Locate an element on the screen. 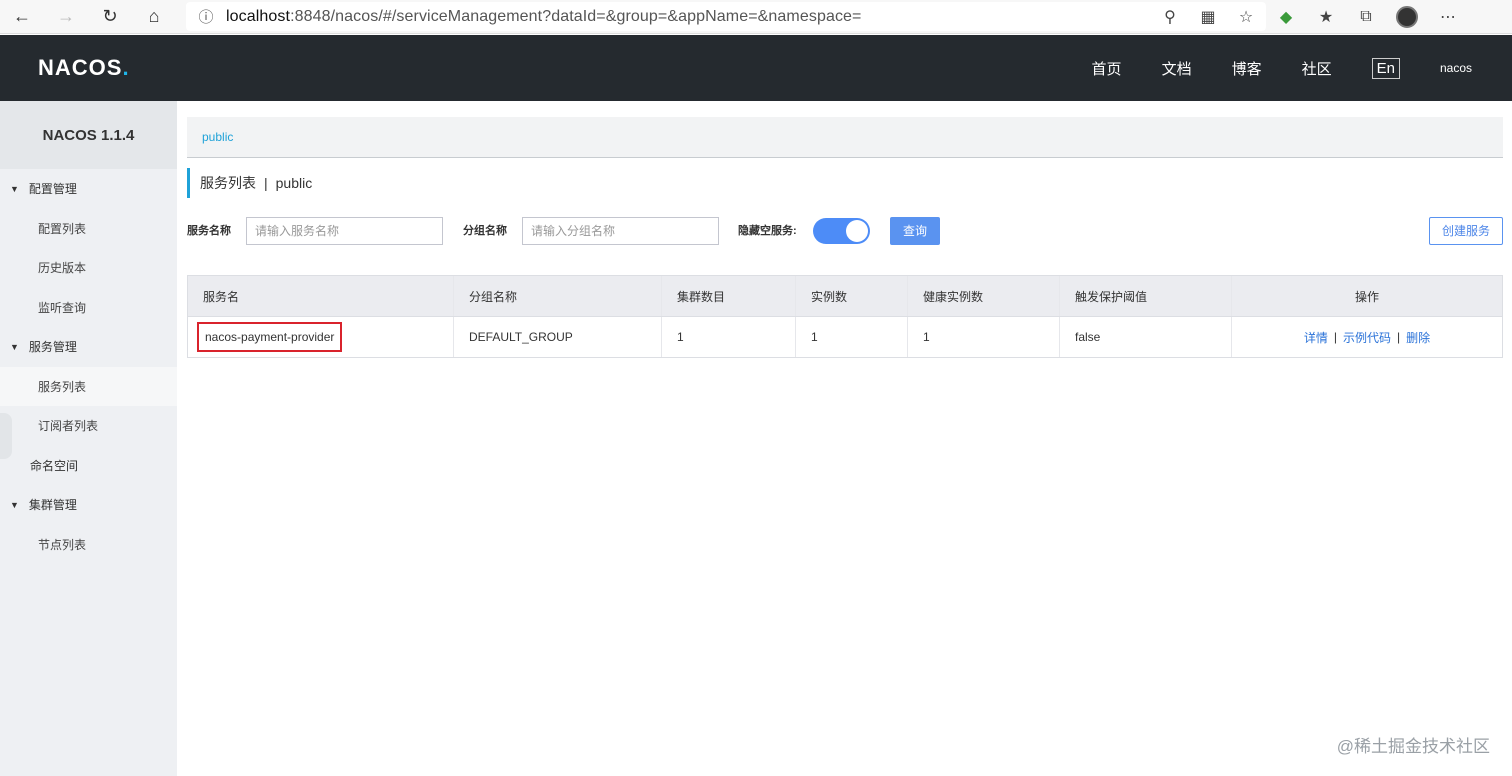  nacos-logo: NACOS. is located at coordinates (84, 68).